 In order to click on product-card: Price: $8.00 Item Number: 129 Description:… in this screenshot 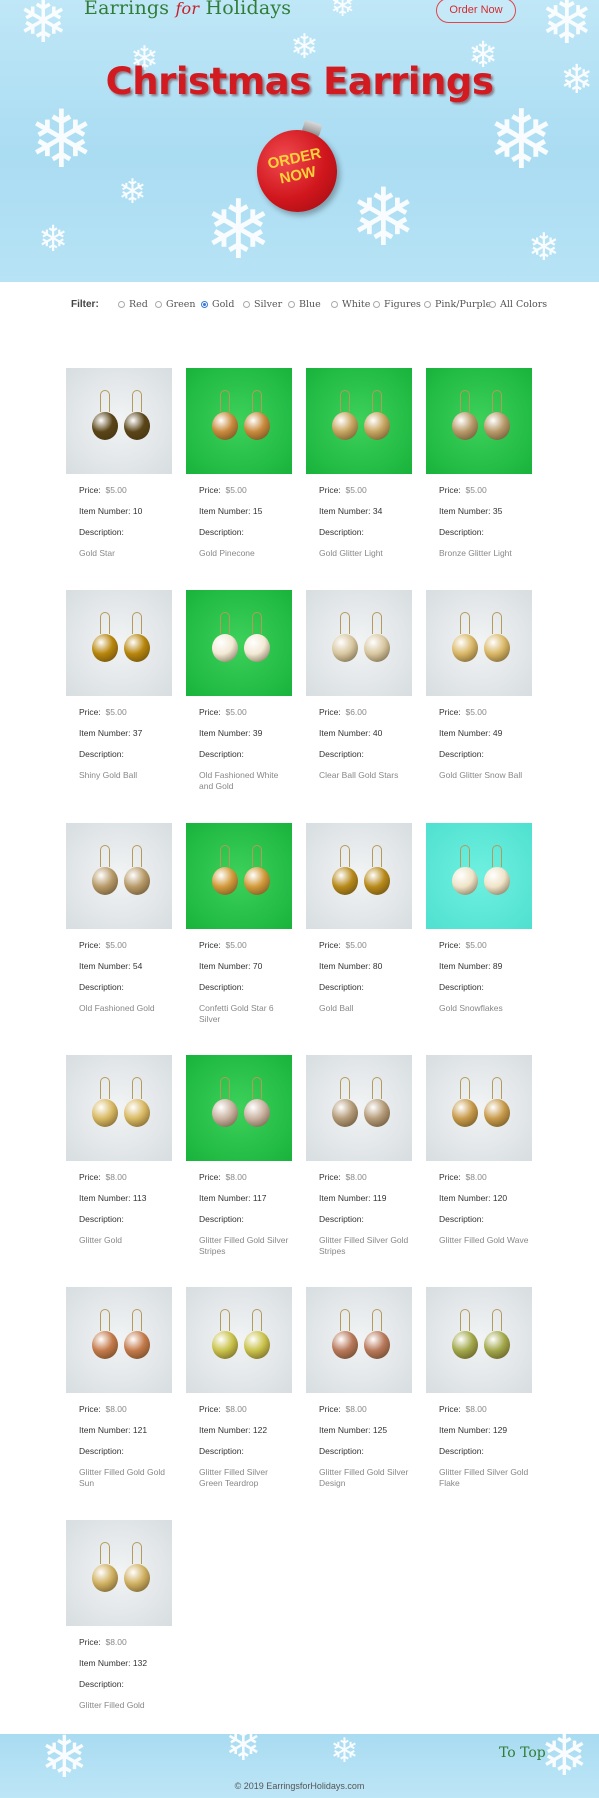, I will do `click(479, 1388)`.